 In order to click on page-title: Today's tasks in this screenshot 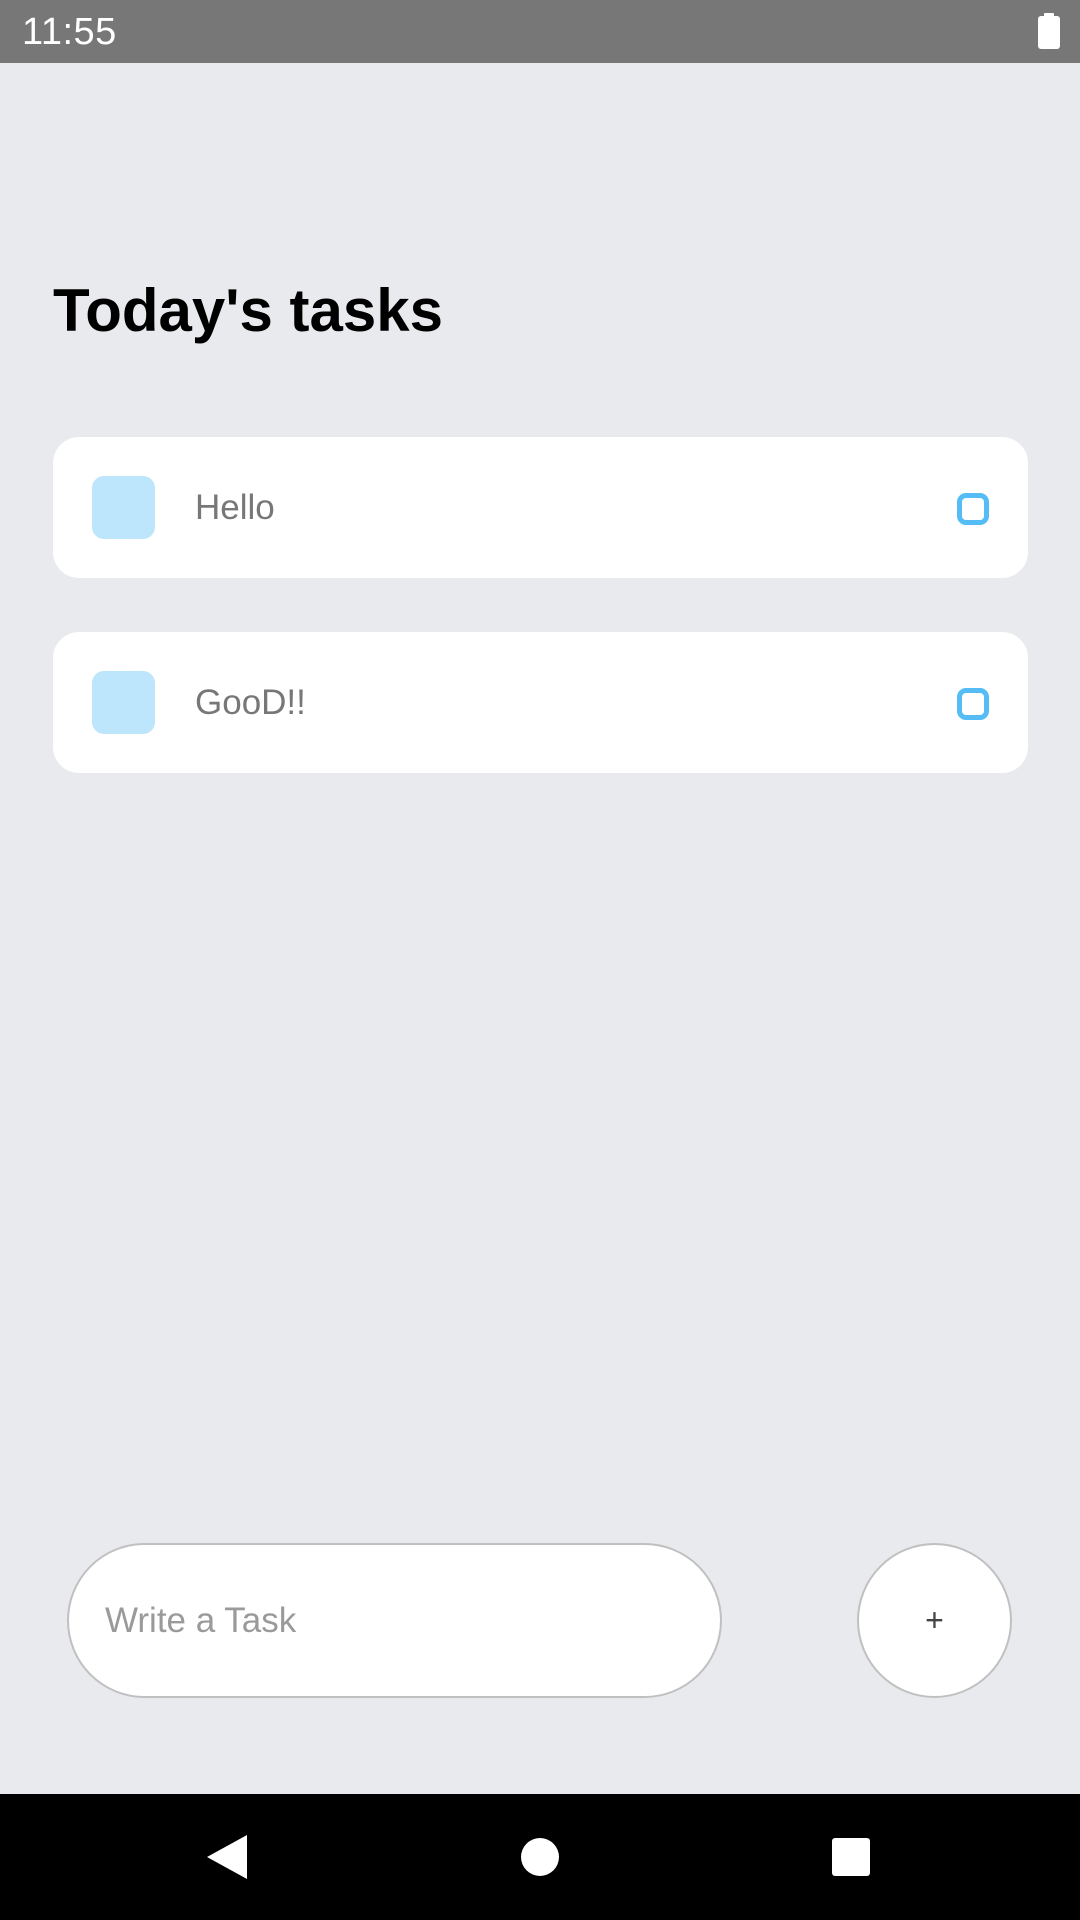, I will do `click(248, 310)`.